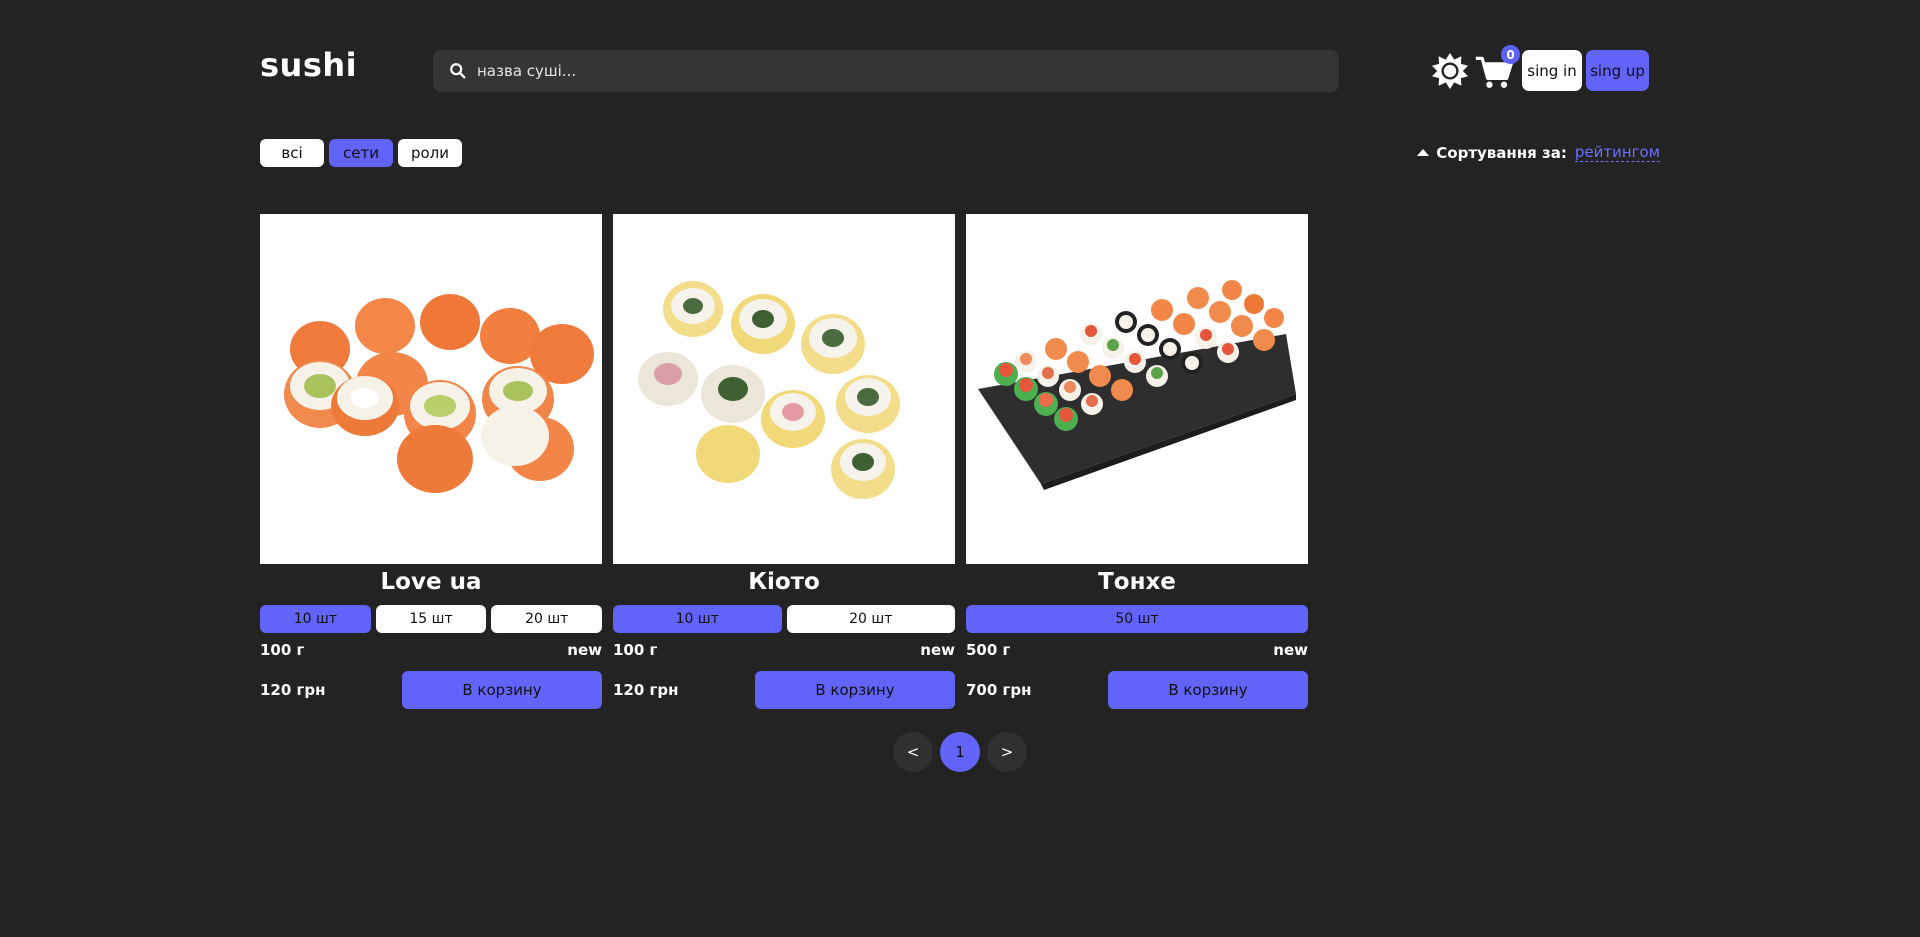 The image size is (1920, 937). I want to click on size-options: 10 шт 15 шт 20 шт, so click(431, 619).